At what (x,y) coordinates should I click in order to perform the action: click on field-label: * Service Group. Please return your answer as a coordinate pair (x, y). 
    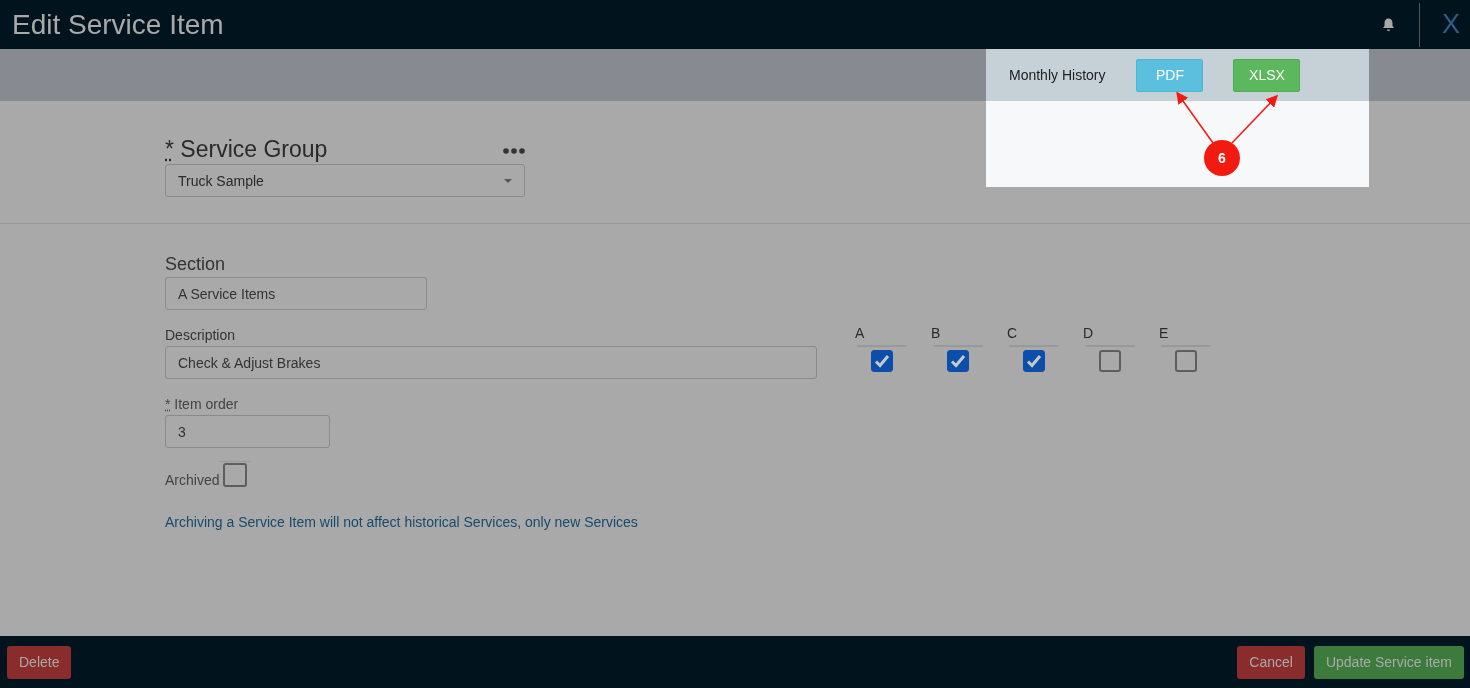
    Looking at the image, I should click on (246, 149).